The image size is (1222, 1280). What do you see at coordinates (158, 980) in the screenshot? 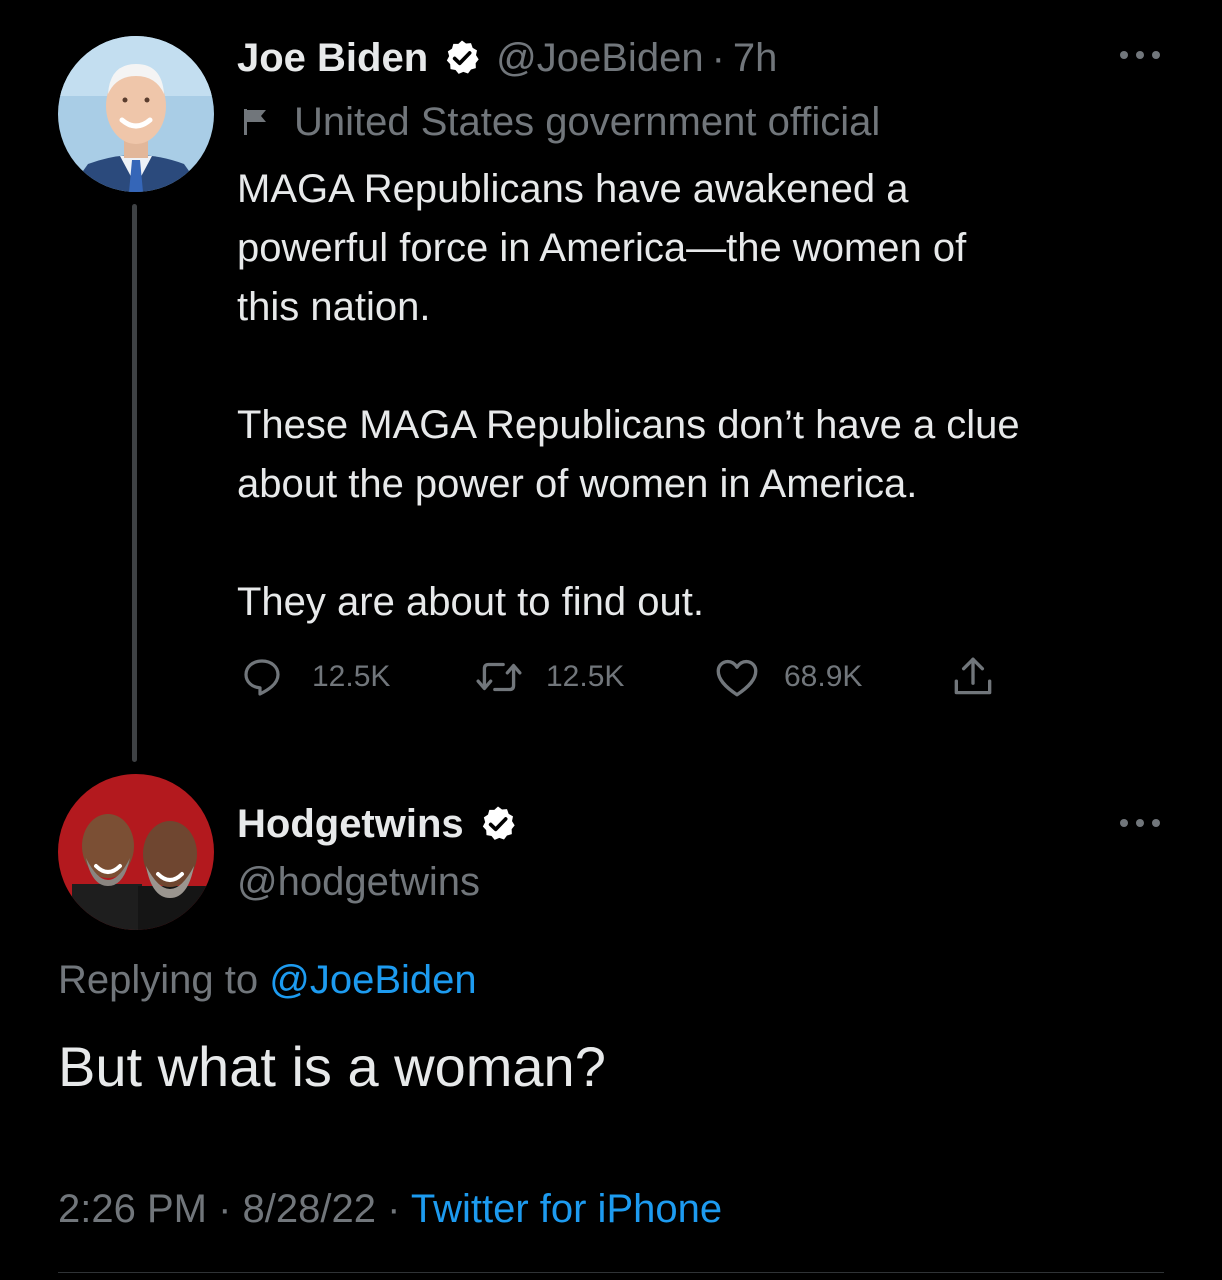
I see `replying-to-prefix: Replying to` at bounding box center [158, 980].